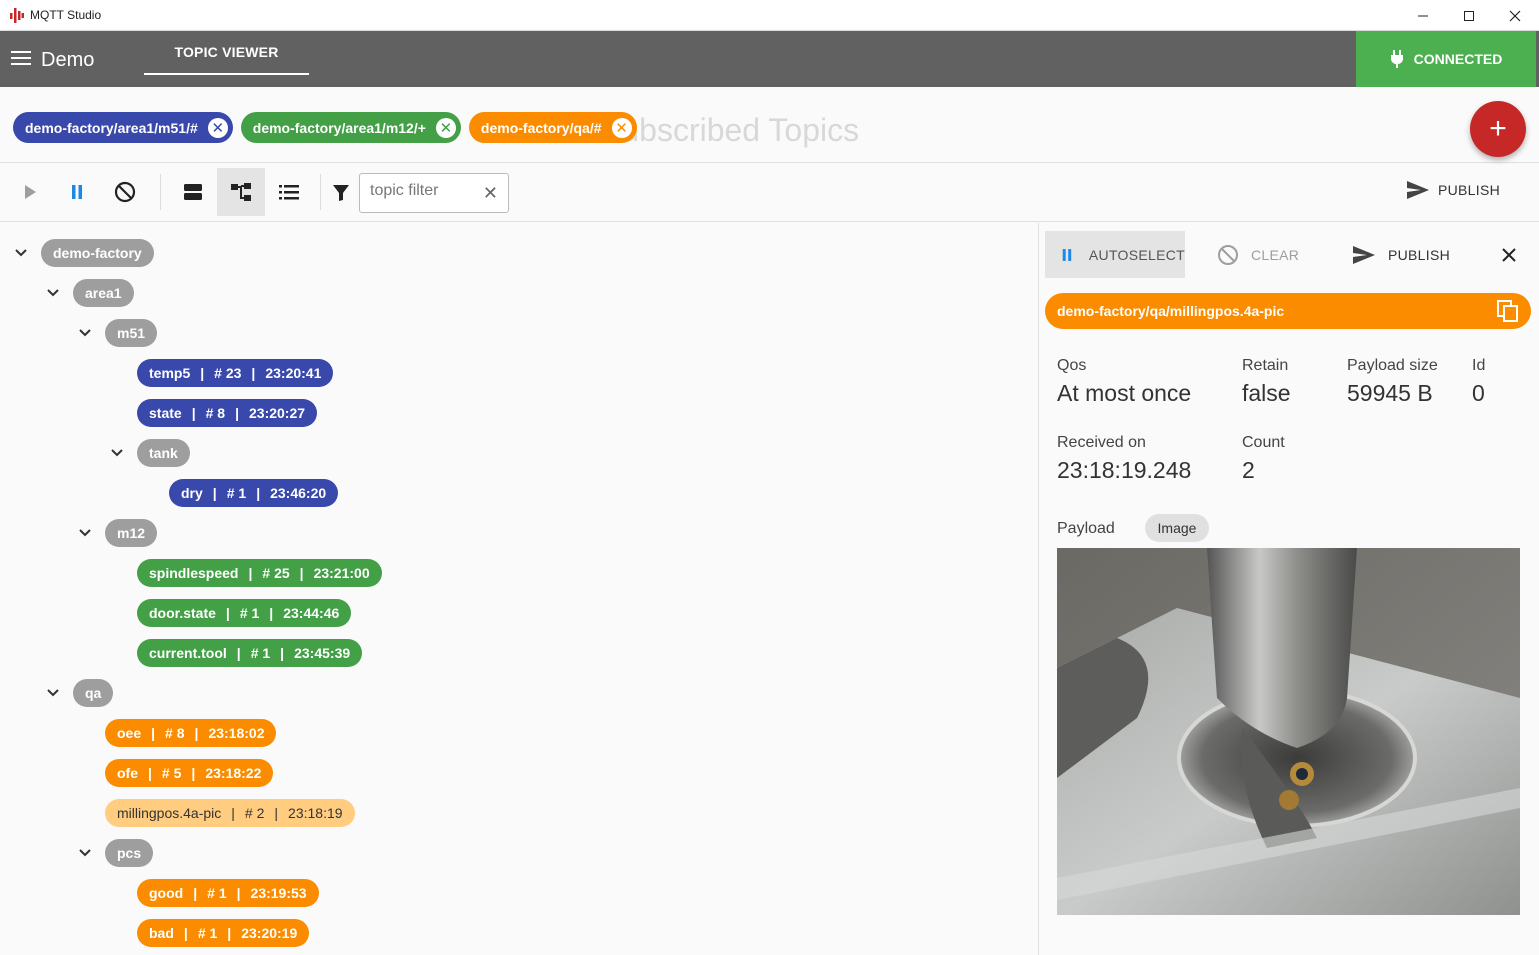  I want to click on play-button, so click(30, 192).